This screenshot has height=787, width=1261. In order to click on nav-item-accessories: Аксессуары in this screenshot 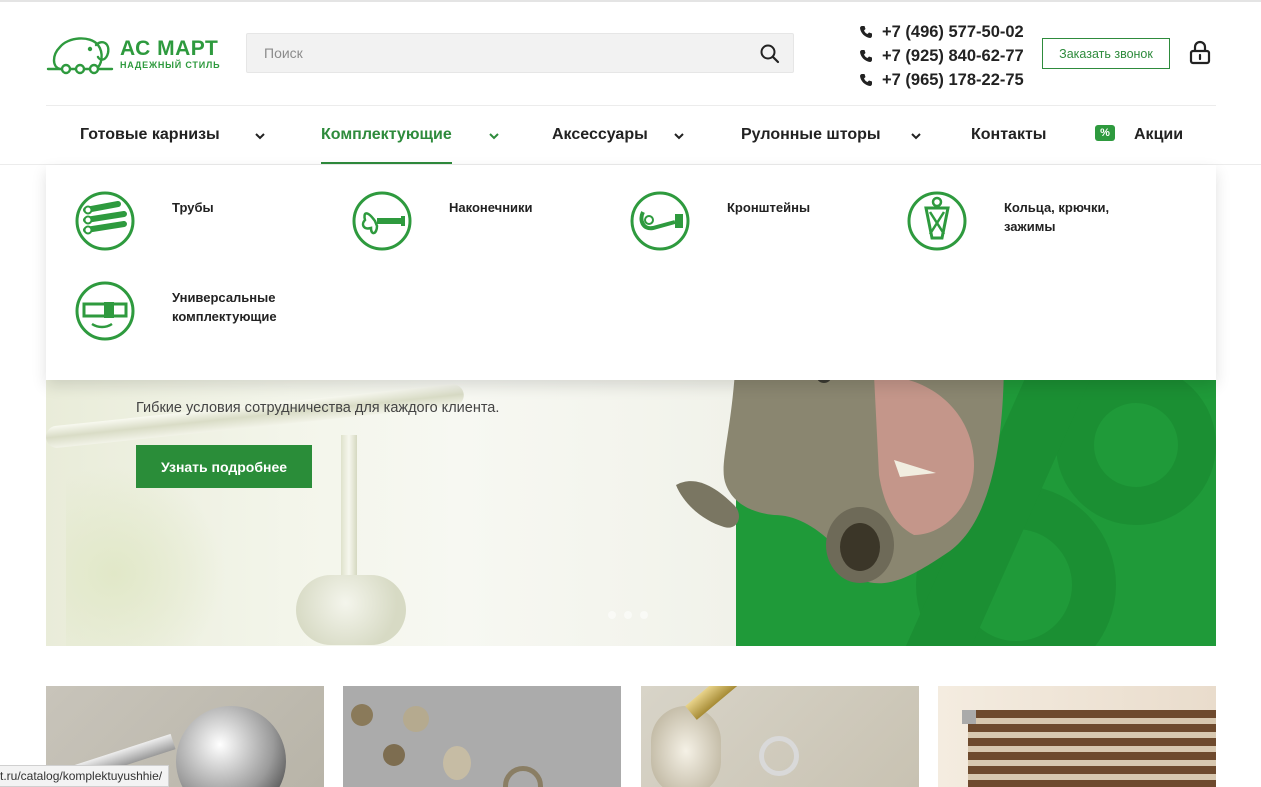, I will do `click(600, 135)`.